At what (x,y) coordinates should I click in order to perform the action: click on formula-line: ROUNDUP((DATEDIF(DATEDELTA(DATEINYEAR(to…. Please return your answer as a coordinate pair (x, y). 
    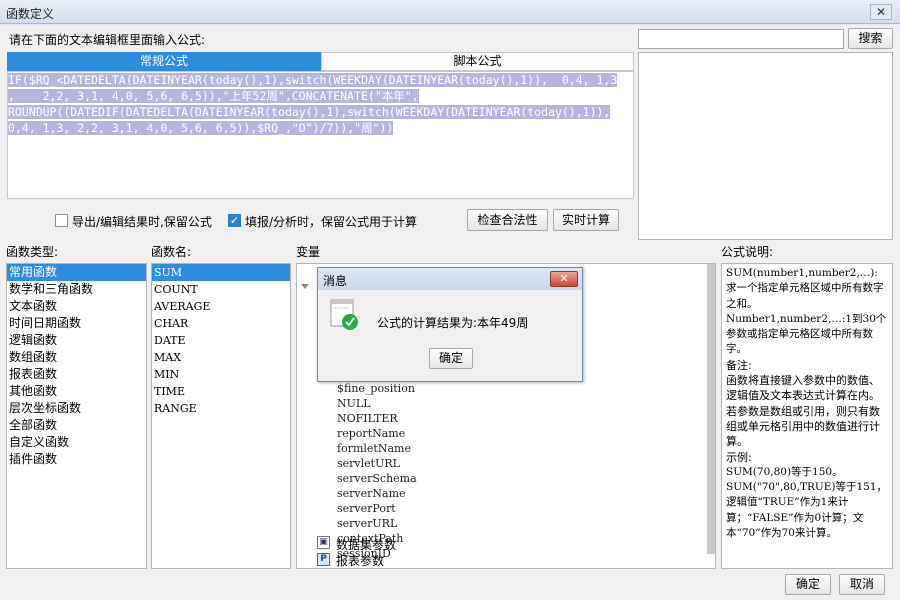
    Looking at the image, I should click on (309, 112).